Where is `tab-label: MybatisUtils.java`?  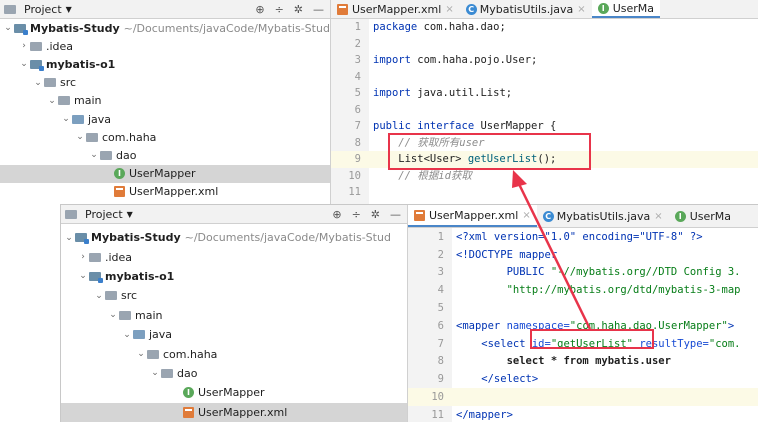
tab-label: MybatisUtils.java is located at coordinates (526, 9).